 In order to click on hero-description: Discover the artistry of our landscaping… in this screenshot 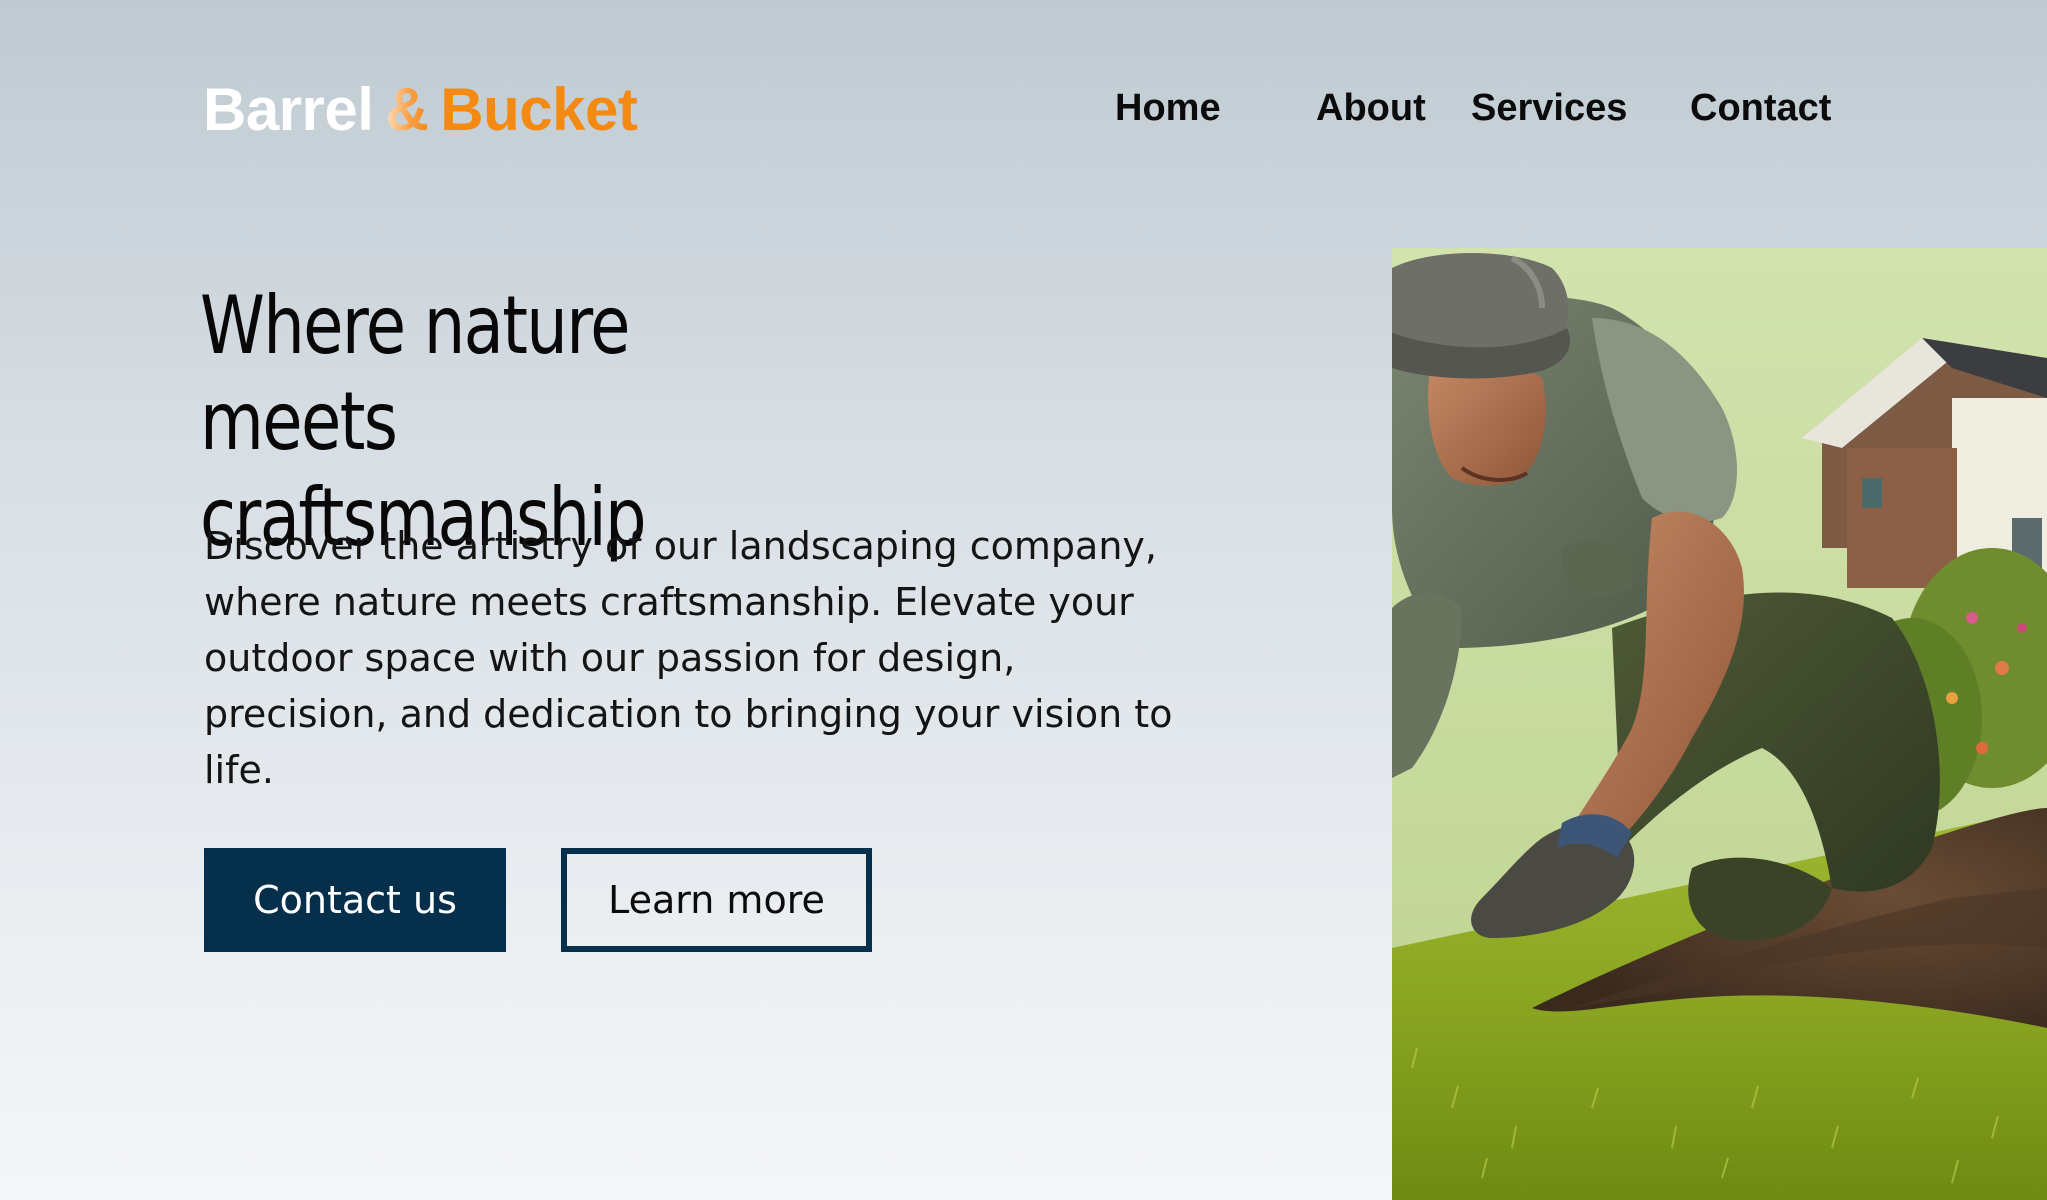, I will do `click(688, 658)`.